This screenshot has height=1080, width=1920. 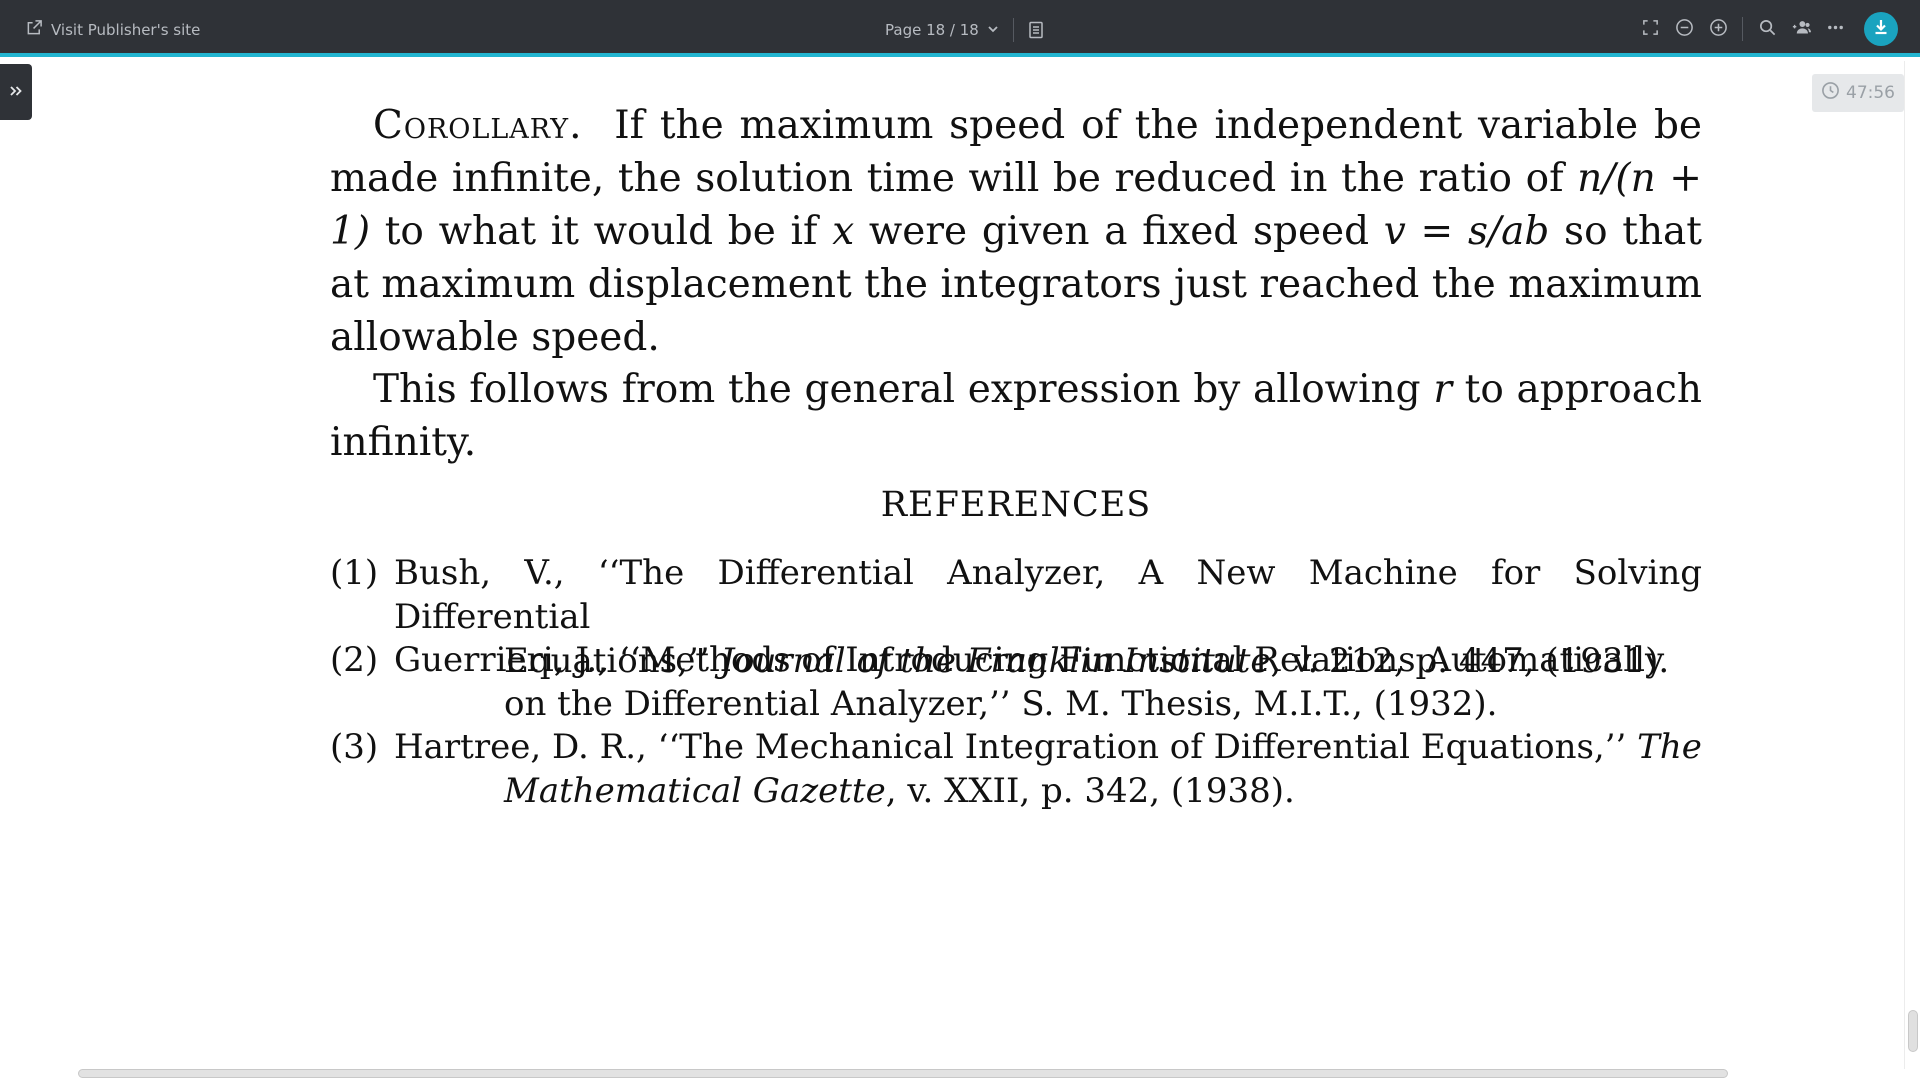 What do you see at coordinates (695, 791) in the screenshot?
I see `journal-title: Mathematical Gazette` at bounding box center [695, 791].